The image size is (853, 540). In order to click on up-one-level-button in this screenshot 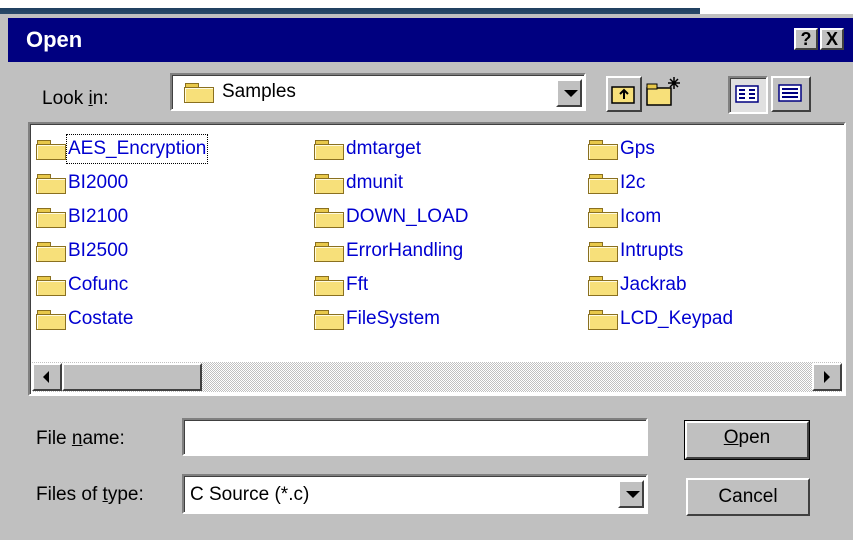, I will do `click(624, 94)`.